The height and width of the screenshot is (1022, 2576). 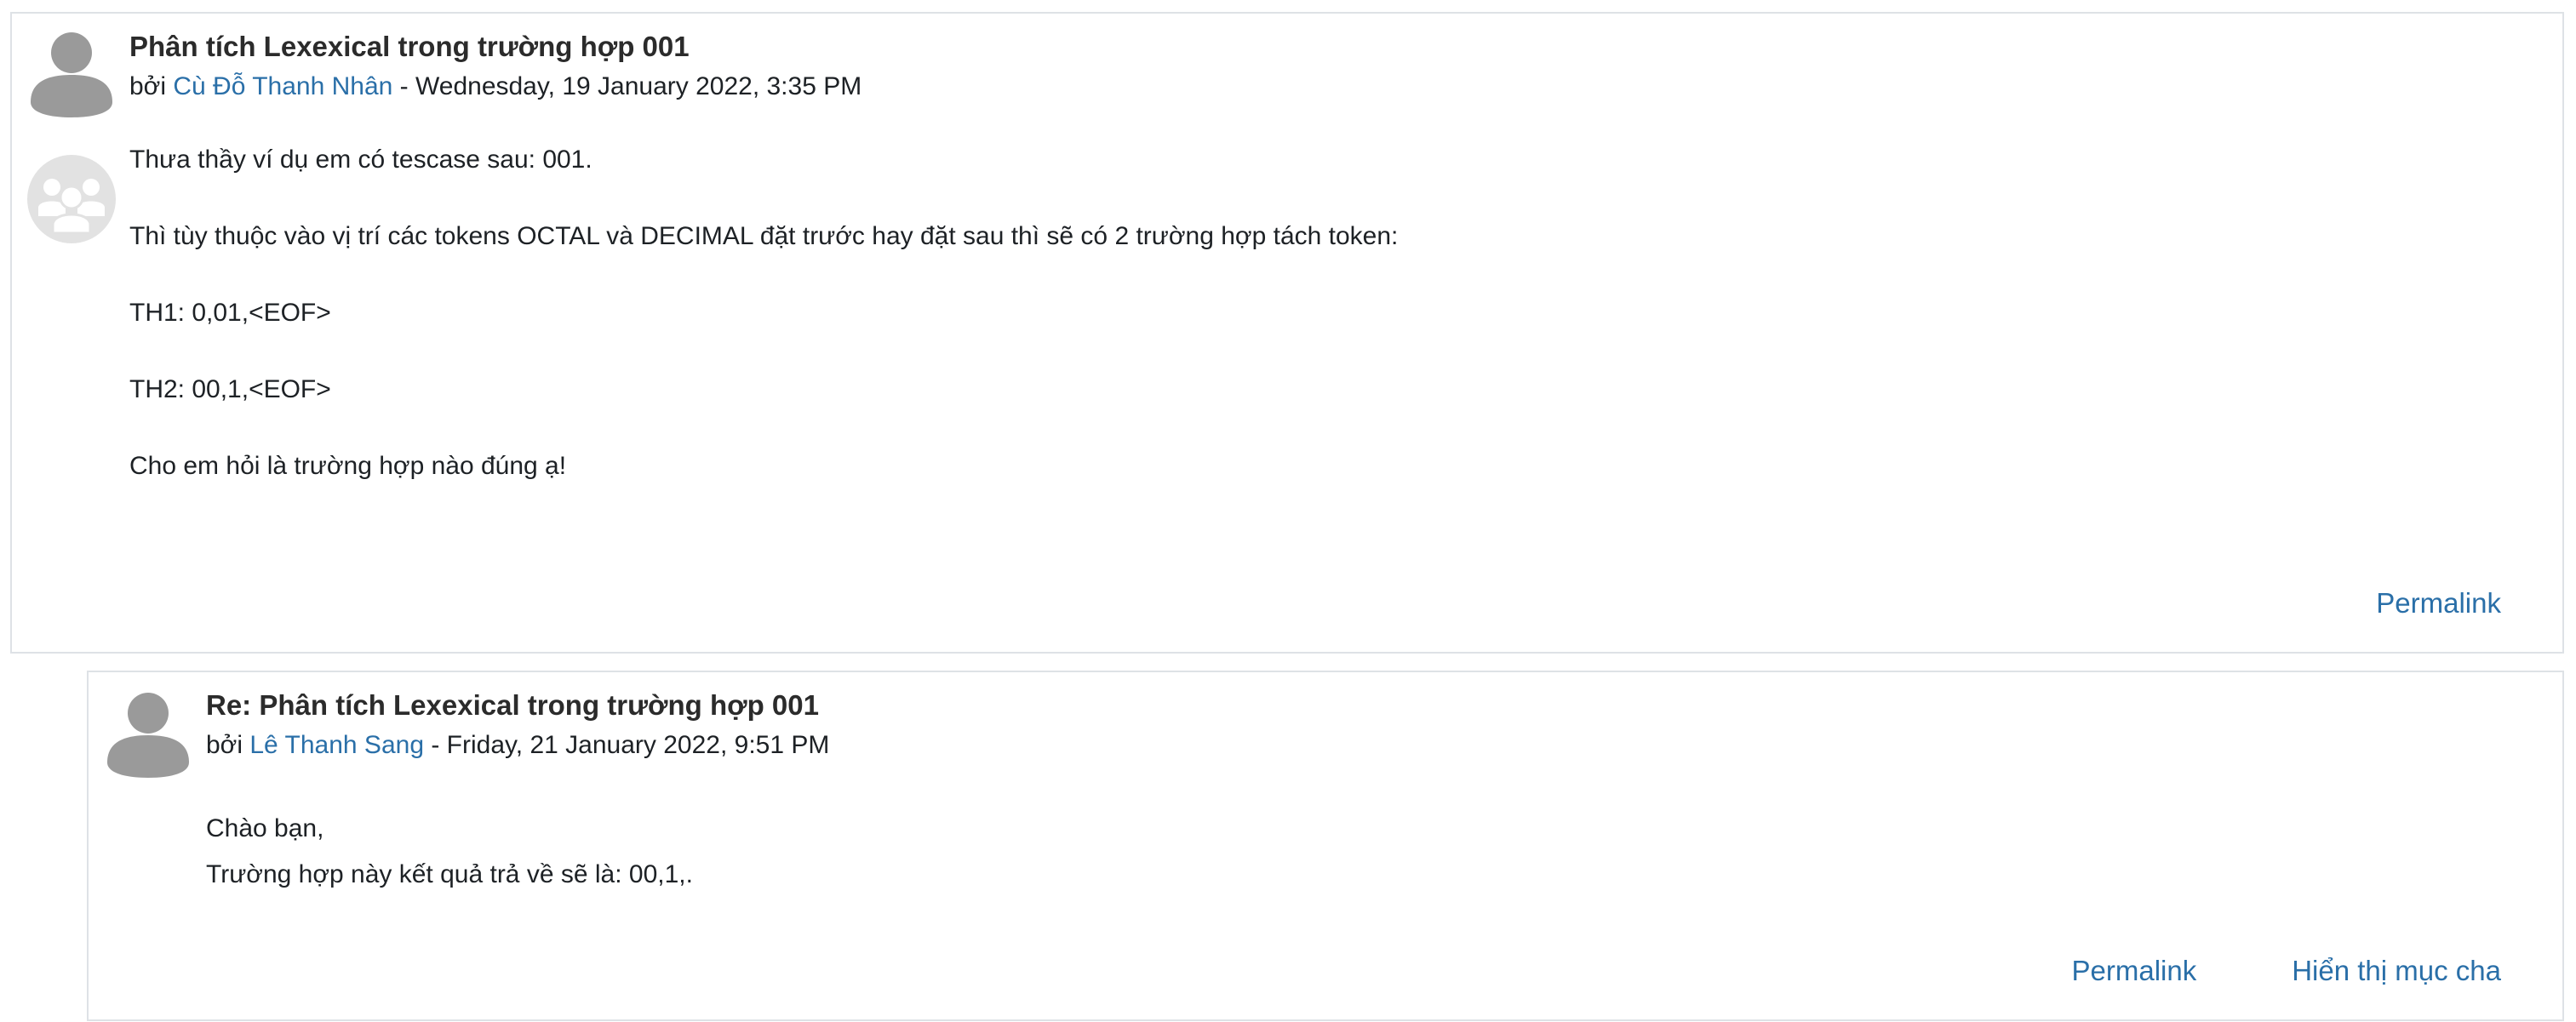 What do you see at coordinates (627, 744) in the screenshot?
I see `post-date: - Friday, 21 January 2022, 9:51 PM` at bounding box center [627, 744].